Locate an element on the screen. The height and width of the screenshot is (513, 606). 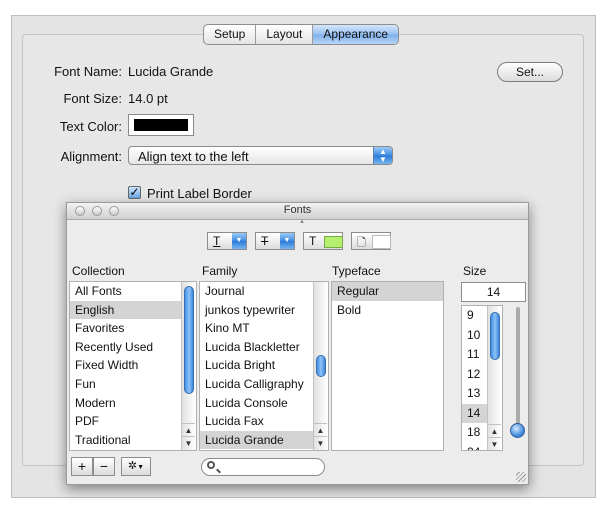
text-color-label: Text Color: is located at coordinates (90, 126).